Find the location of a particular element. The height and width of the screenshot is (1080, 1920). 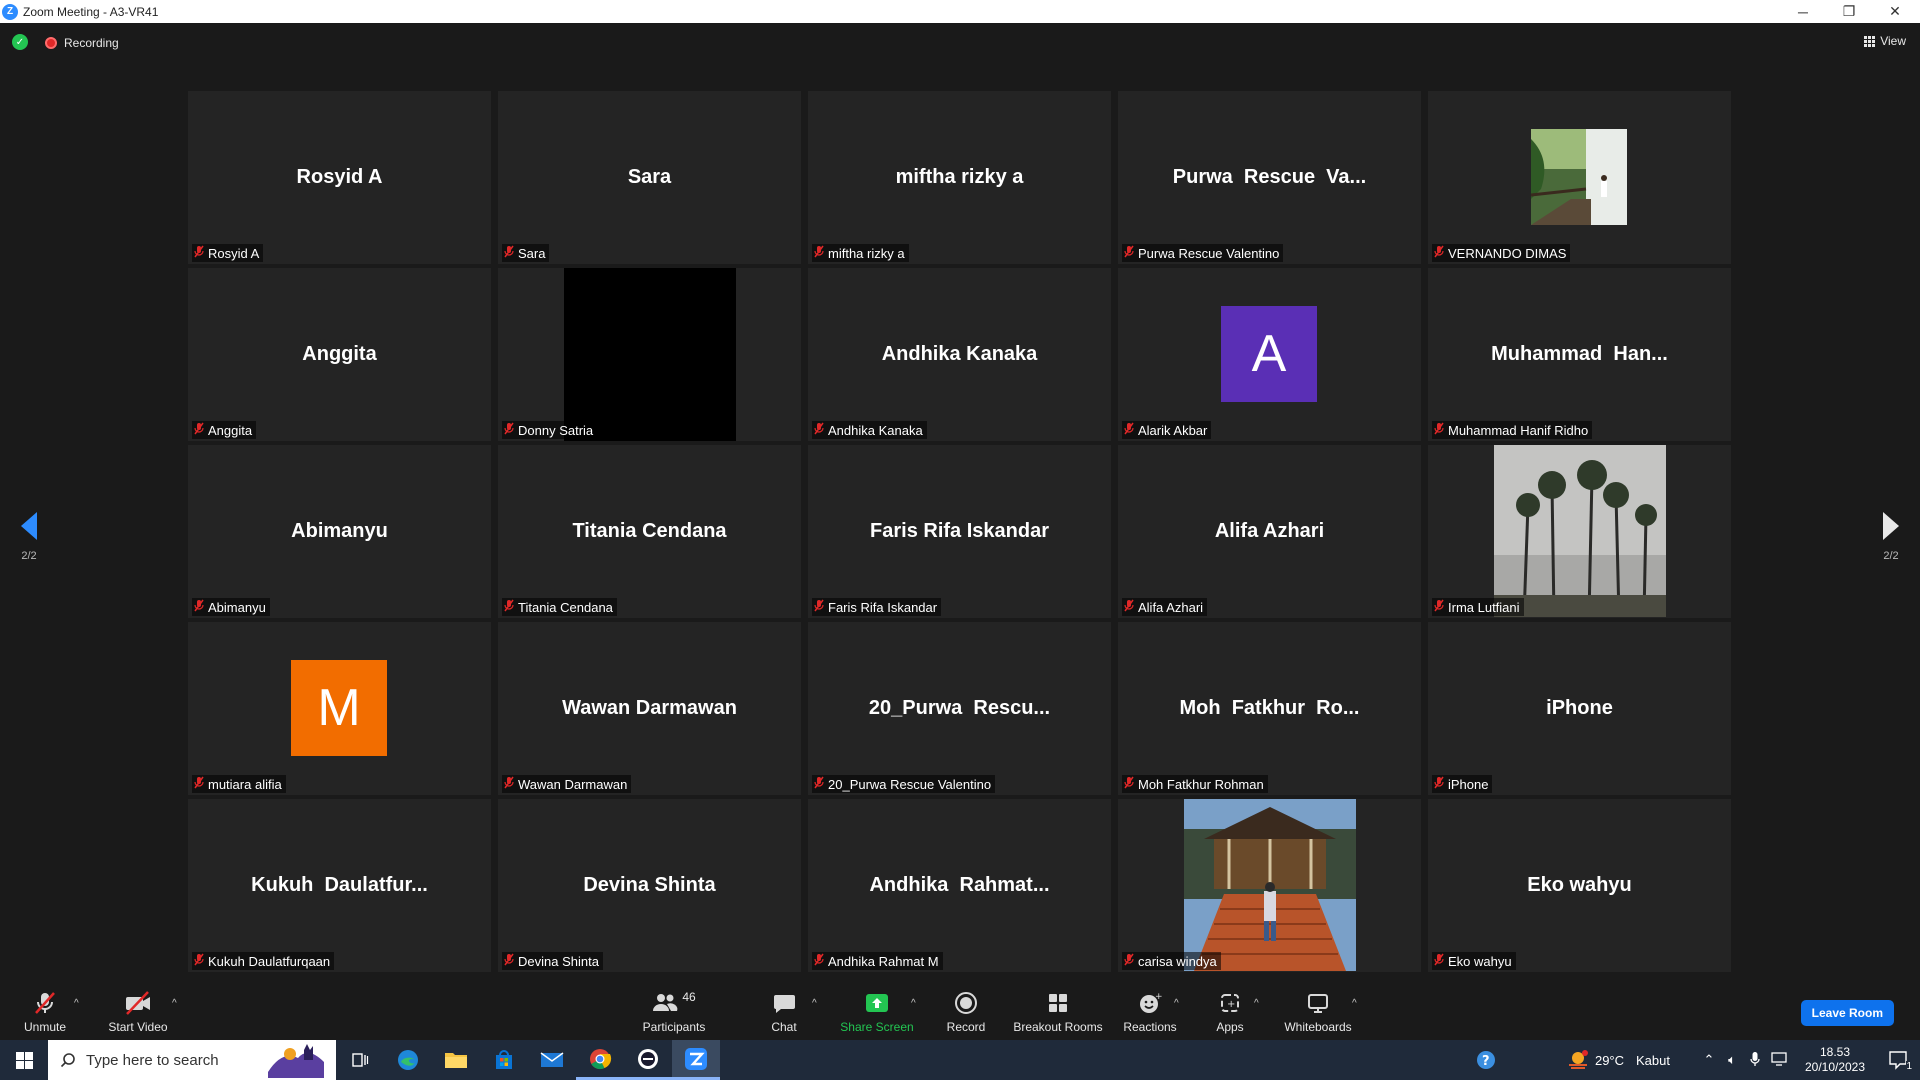

reactions-button: + Reactions is located at coordinates (1150, 1009).